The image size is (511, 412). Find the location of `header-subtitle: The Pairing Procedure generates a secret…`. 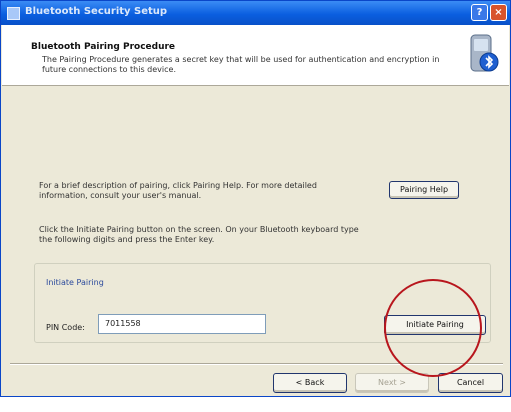

header-subtitle: The Pairing Procedure generates a secret… is located at coordinates (241, 64).